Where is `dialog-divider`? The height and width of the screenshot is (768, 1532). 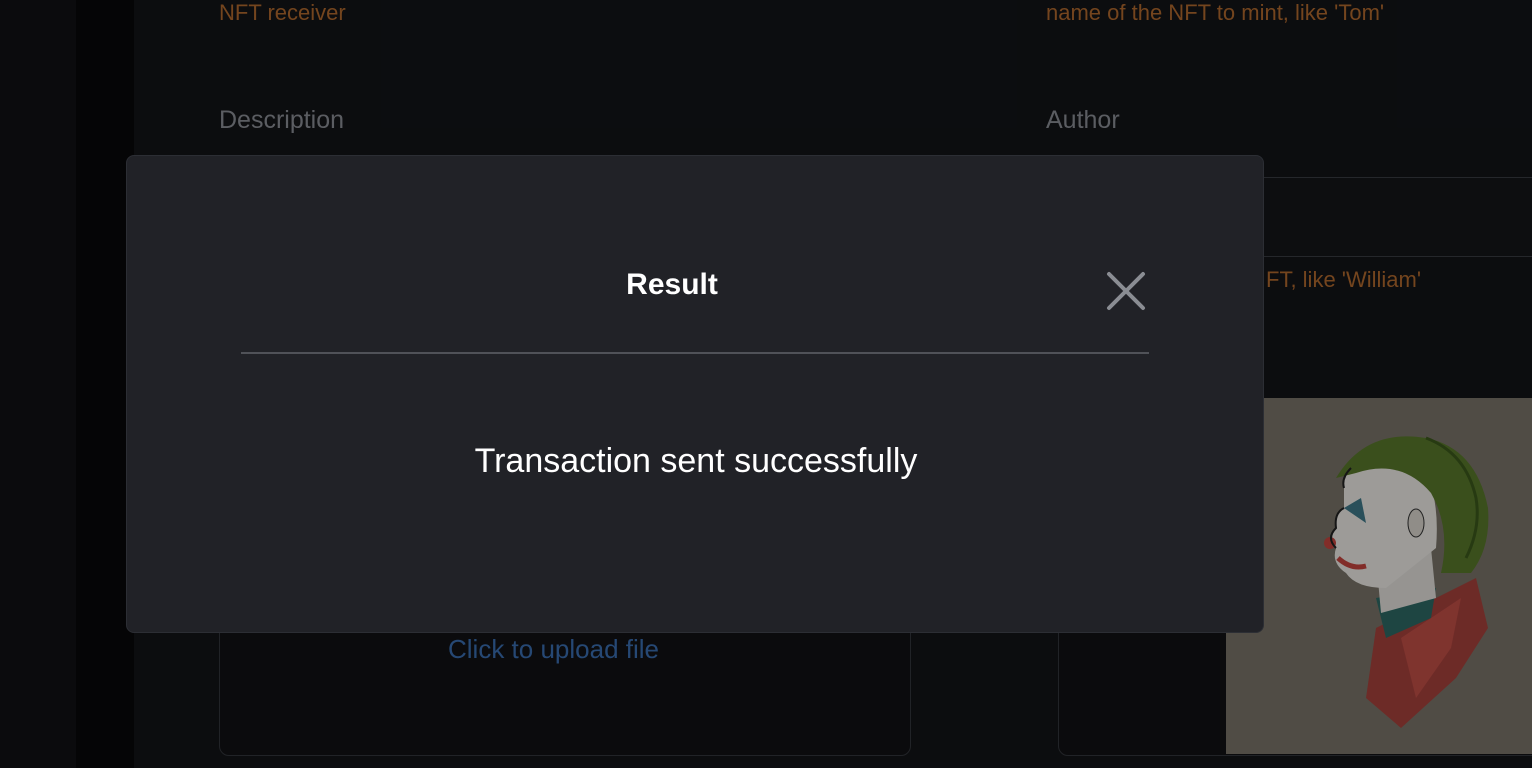 dialog-divider is located at coordinates (695, 353).